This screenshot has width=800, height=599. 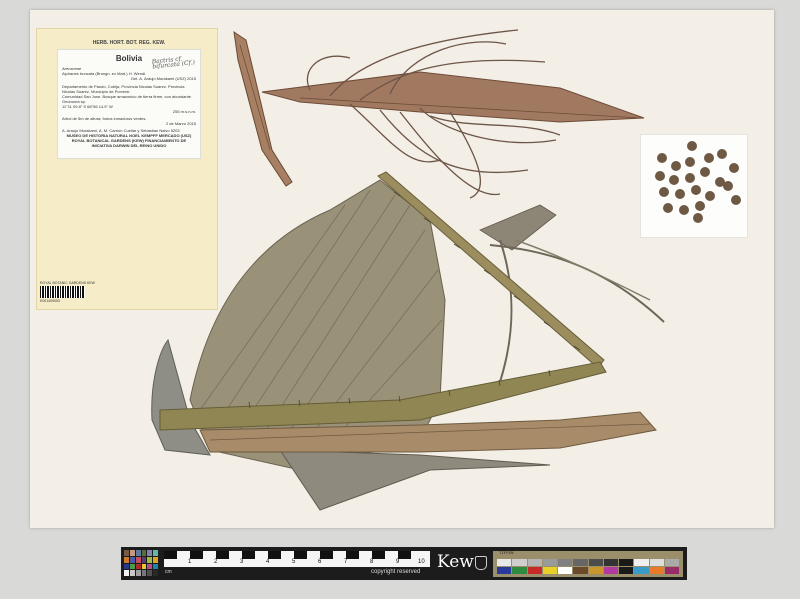 What do you see at coordinates (297, 563) in the screenshot?
I see `scale-numbers: 1 2 3 4 5 6 7 8 9 10` at bounding box center [297, 563].